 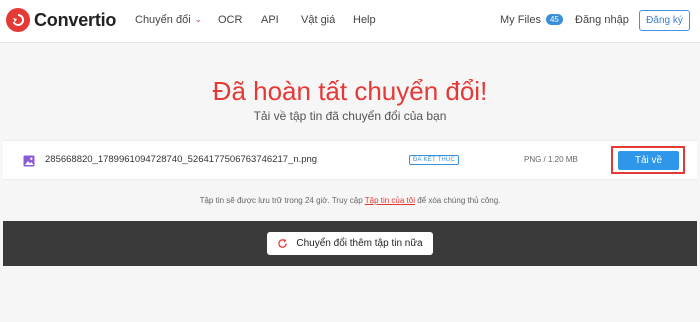 What do you see at coordinates (520, 20) in the screenshot?
I see `my-files-label: My Files` at bounding box center [520, 20].